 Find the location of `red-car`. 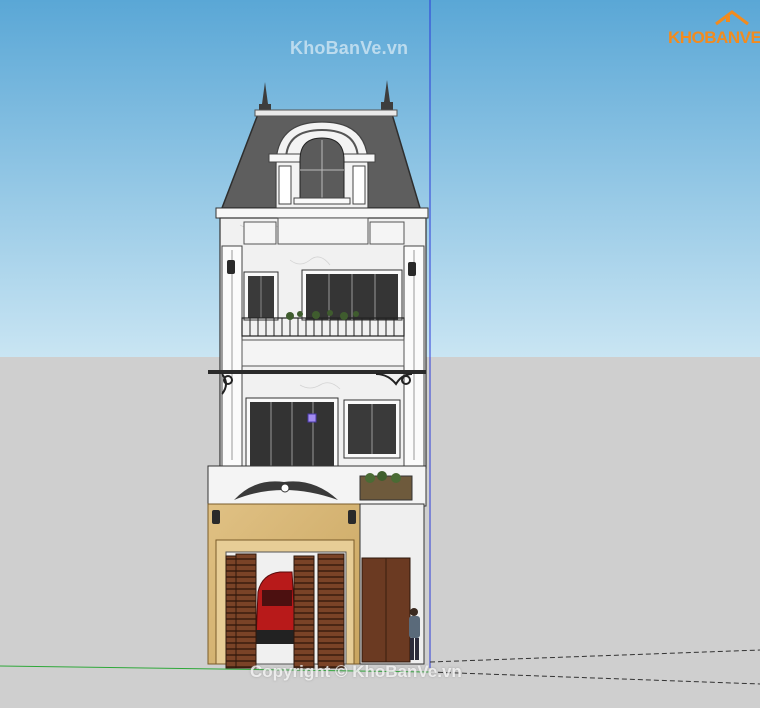

red-car is located at coordinates (276, 607).